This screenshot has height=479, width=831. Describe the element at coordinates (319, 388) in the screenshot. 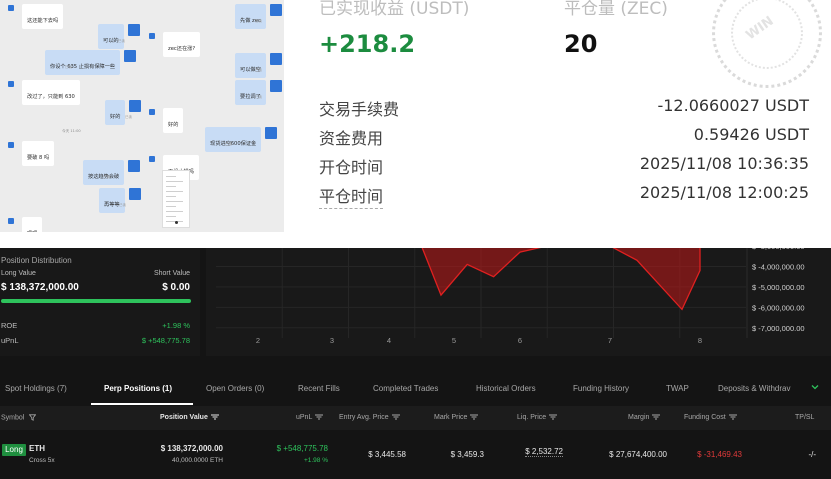

I see `tab-recent-fills: Recent Fills` at that location.